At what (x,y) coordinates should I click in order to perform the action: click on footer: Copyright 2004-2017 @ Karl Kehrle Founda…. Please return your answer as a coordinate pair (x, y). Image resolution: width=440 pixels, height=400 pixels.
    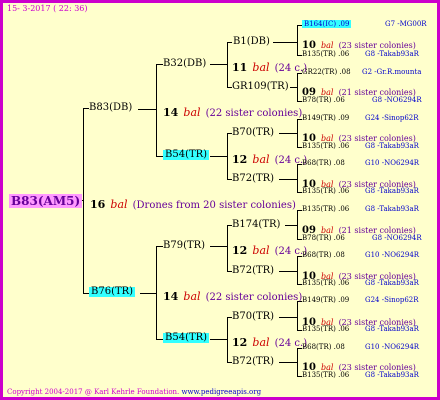
    Looking at the image, I should click on (134, 392).